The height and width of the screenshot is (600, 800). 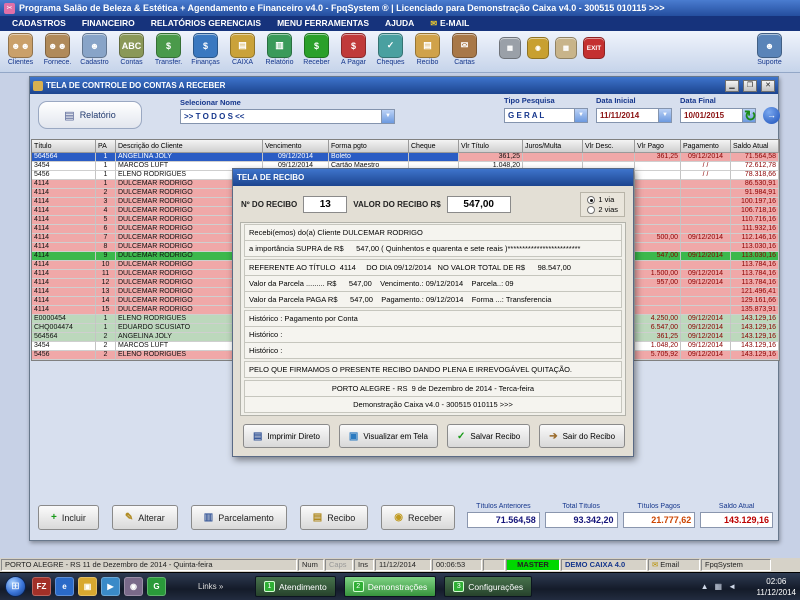 I want to click on menu-cadastros: CADASTROS, so click(x=39, y=23).